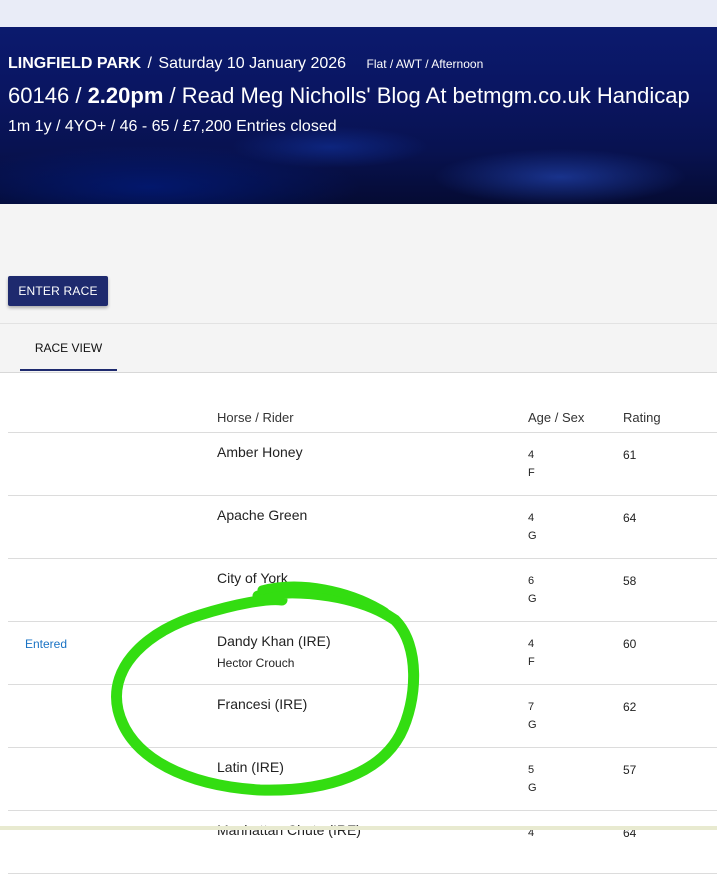  What do you see at coordinates (556, 417) in the screenshot?
I see `column-age-sex: Age / Sex` at bounding box center [556, 417].